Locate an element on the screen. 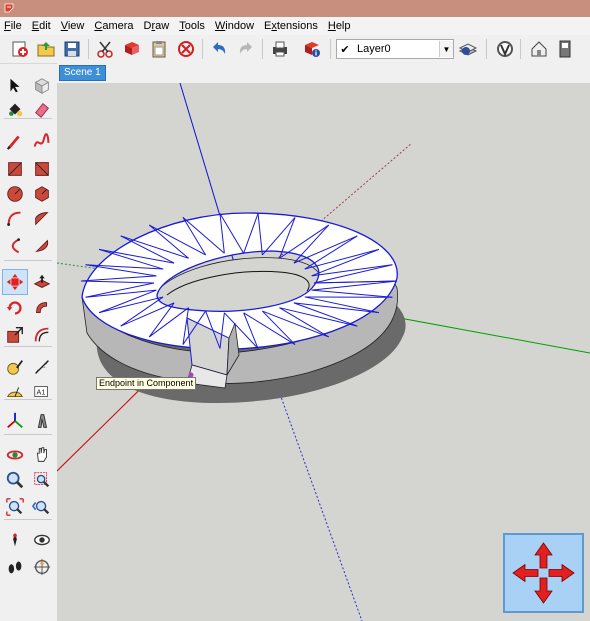  menu-camera: Camera is located at coordinates (114, 26).